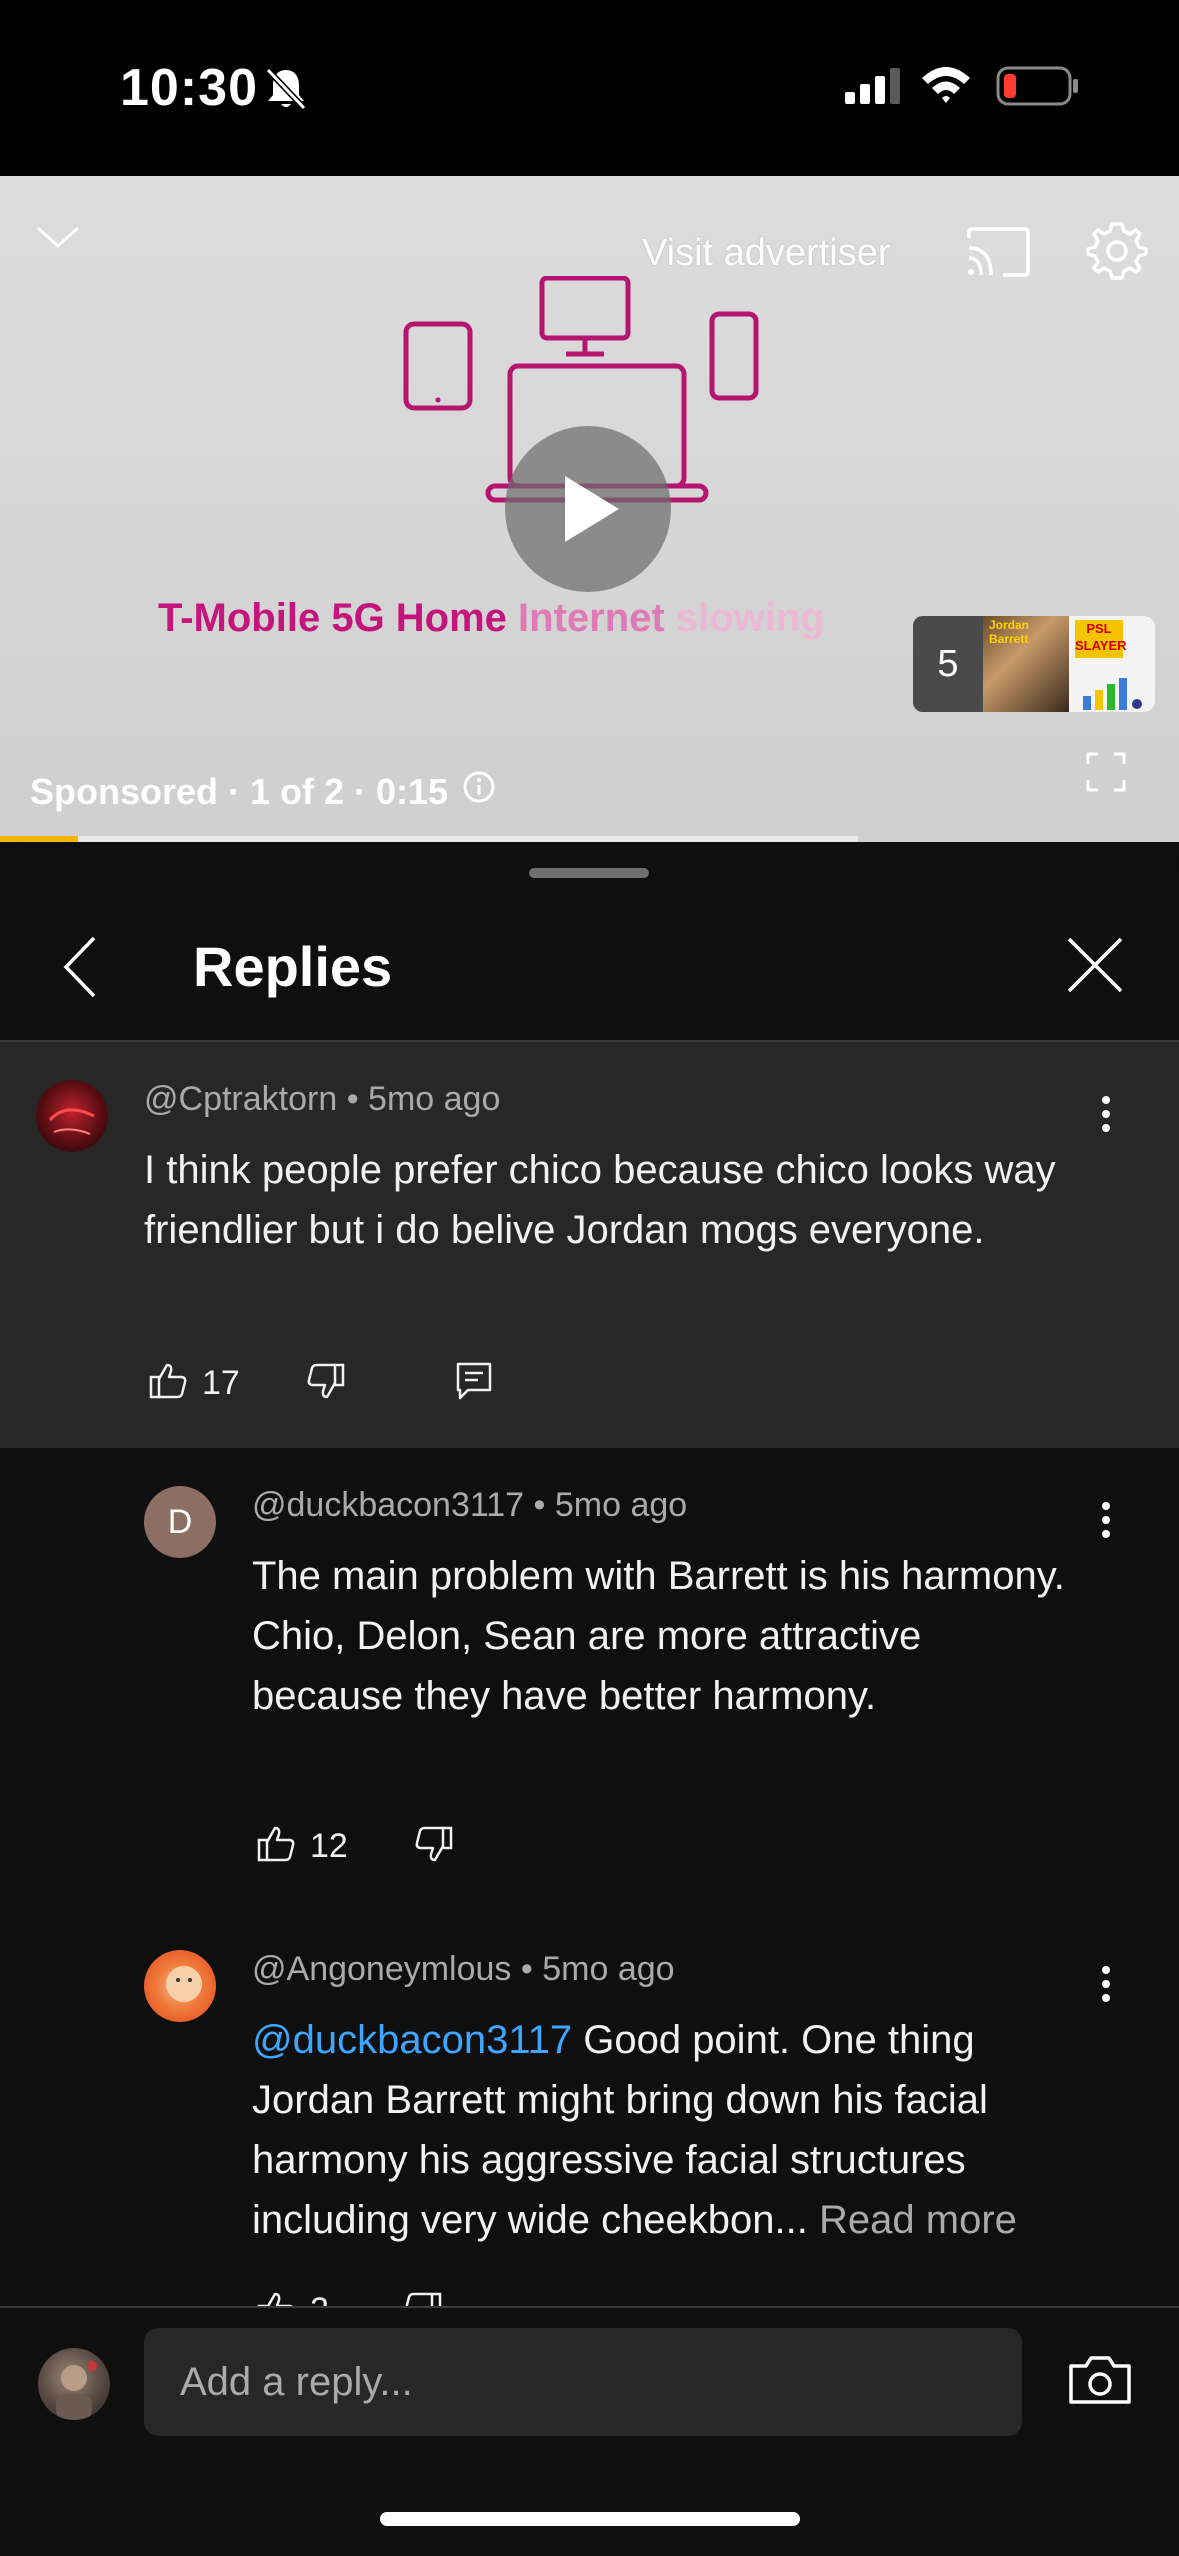 This screenshot has height=2556, width=1179. Describe the element at coordinates (1100, 2382) in the screenshot. I see `camera-icon` at that location.